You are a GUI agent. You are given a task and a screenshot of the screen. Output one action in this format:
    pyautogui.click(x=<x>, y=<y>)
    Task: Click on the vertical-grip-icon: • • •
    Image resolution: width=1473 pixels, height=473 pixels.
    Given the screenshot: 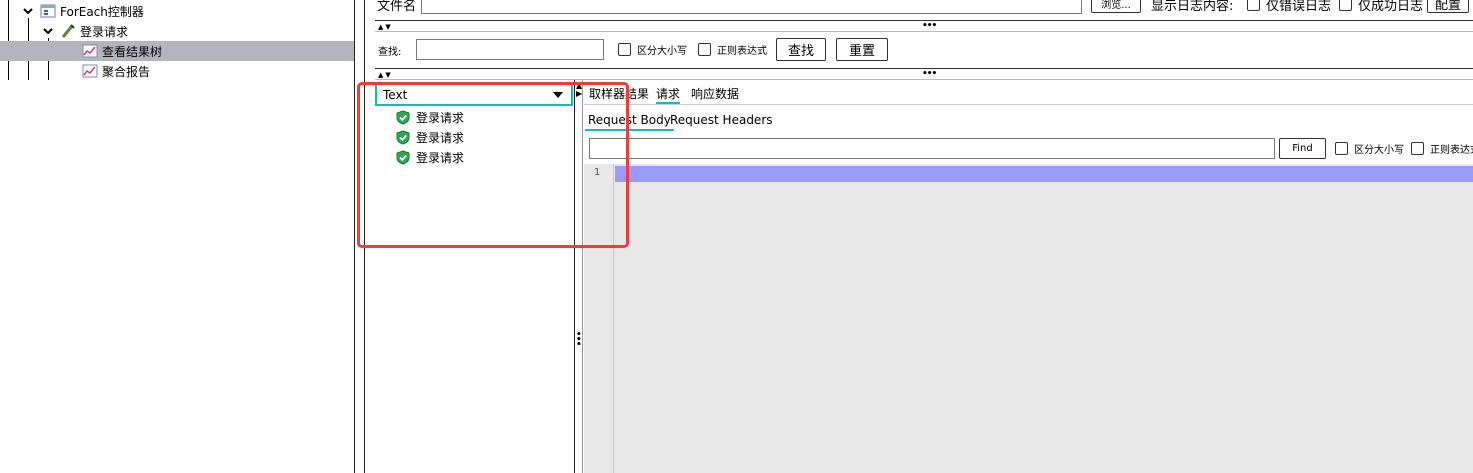 What is the action you would take?
    pyautogui.click(x=579, y=340)
    